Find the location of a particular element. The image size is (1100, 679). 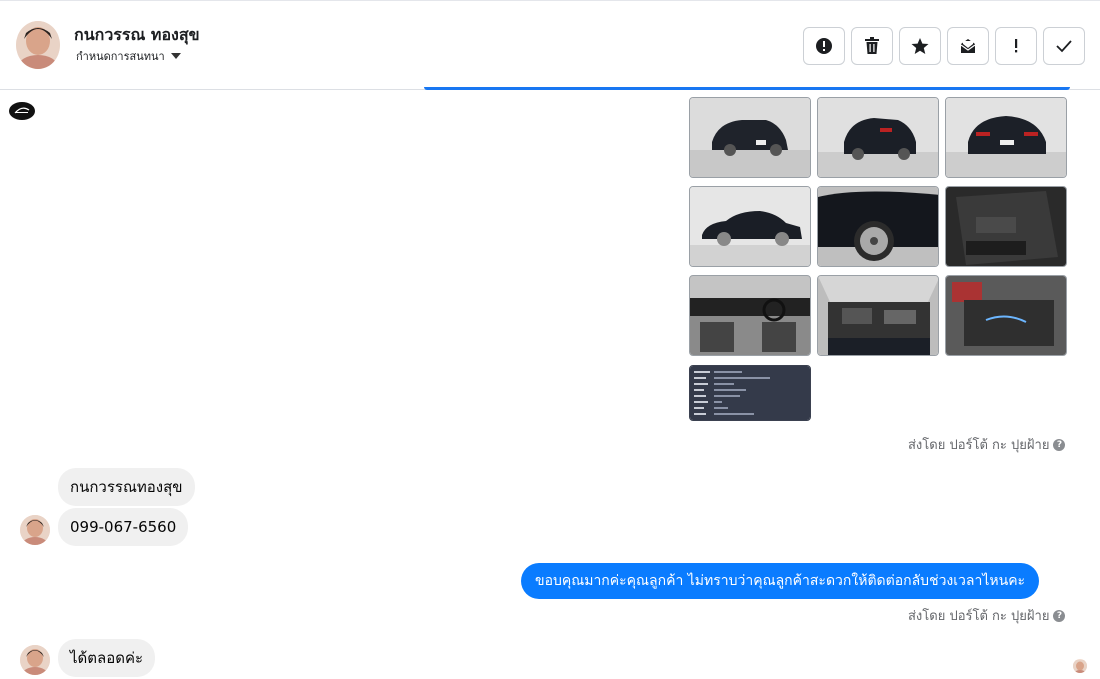

car-photo-rear-left is located at coordinates (878, 137).